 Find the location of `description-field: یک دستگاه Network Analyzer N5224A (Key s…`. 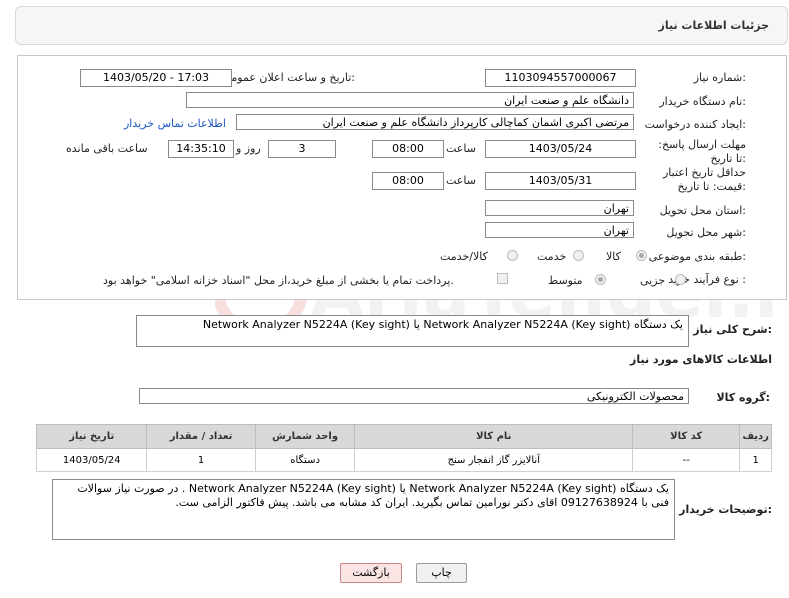

description-field: یک دستگاه Network Analyzer N5224A (Key s… is located at coordinates (412, 331).